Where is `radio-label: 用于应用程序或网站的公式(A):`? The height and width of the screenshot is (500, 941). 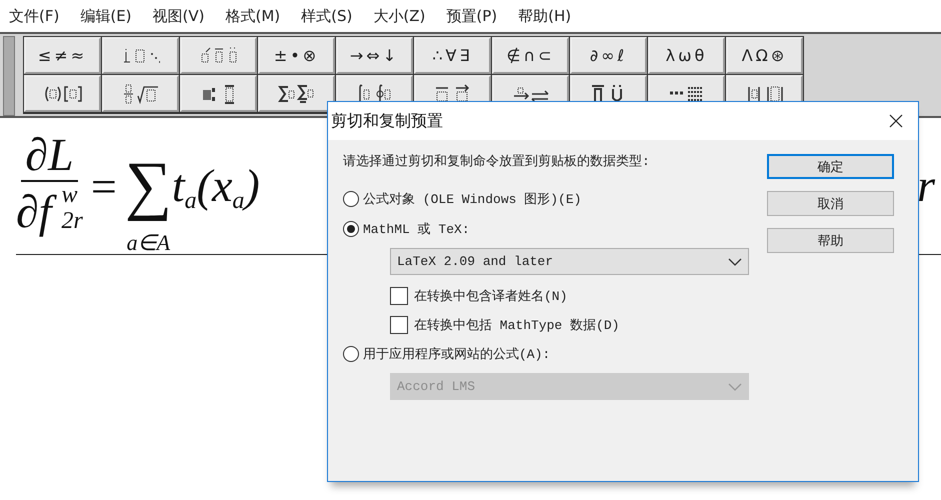
radio-label: 用于应用程序或网站的公式(A): is located at coordinates (456, 354).